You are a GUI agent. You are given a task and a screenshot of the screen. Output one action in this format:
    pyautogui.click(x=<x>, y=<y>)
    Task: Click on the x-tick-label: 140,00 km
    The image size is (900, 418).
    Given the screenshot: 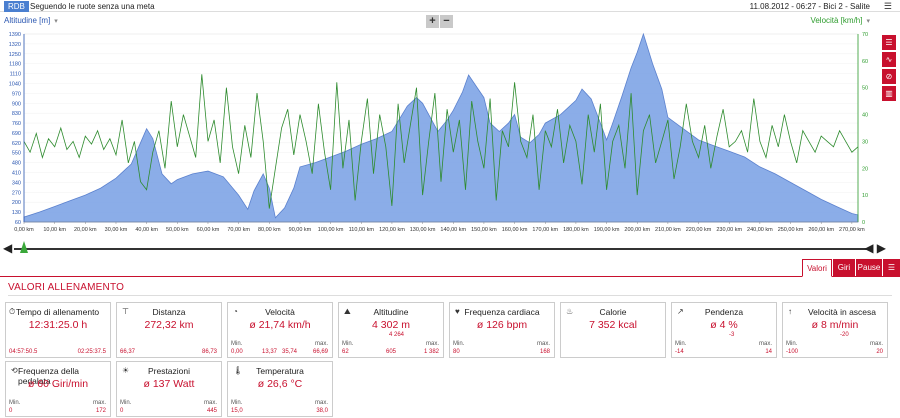 What is the action you would take?
    pyautogui.click(x=453, y=230)
    